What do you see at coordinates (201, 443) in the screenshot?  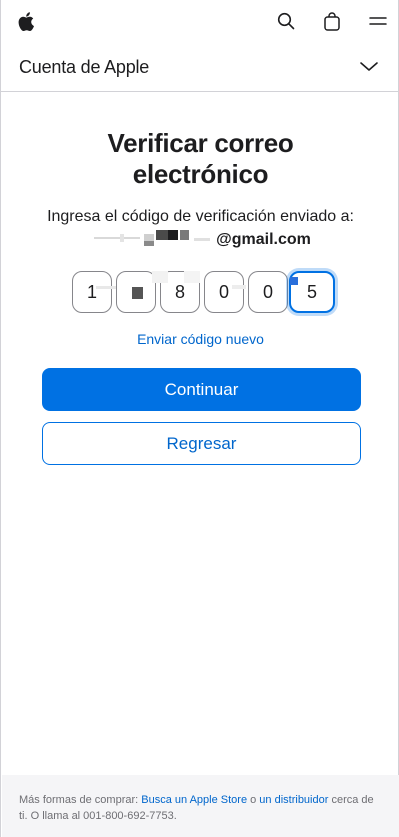 I see `back-button: Regresar` at bounding box center [201, 443].